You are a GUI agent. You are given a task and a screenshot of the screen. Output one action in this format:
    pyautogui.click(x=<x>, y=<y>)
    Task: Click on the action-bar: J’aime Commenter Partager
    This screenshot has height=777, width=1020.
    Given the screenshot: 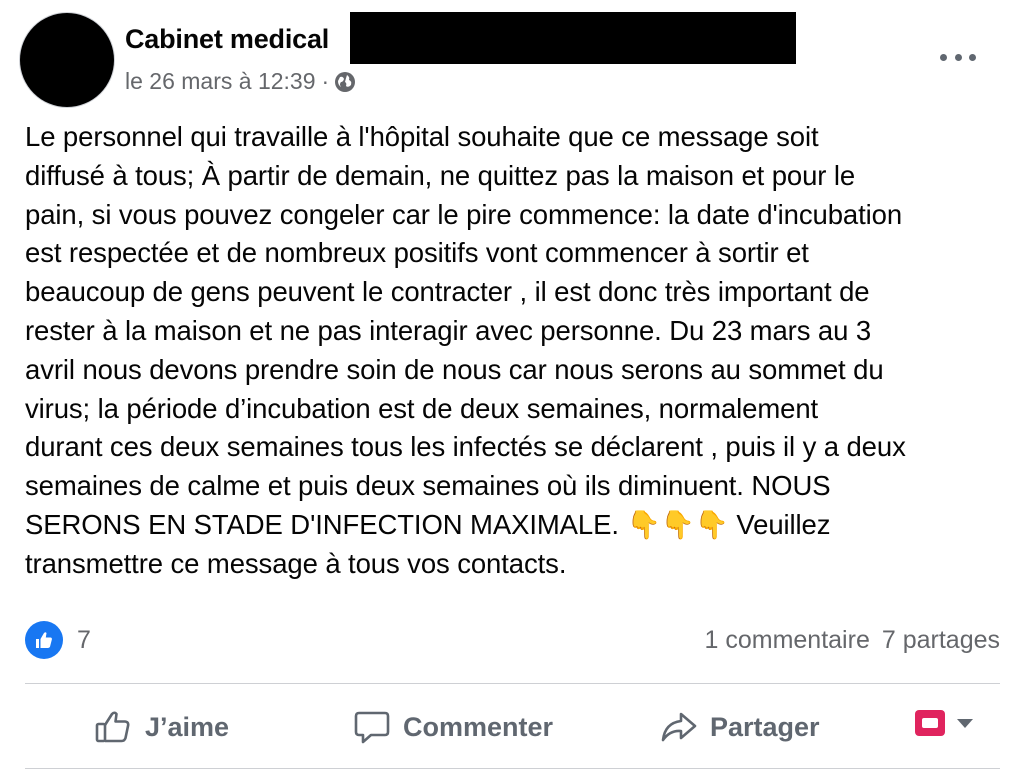 What is the action you would take?
    pyautogui.click(x=512, y=727)
    